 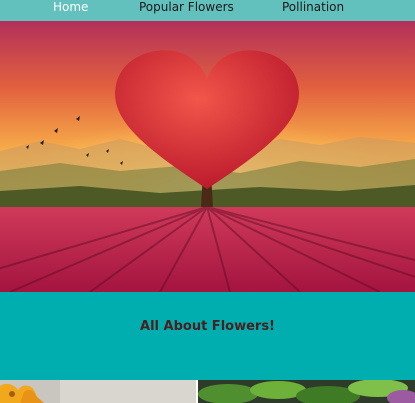 I want to click on image-gallery, so click(x=207, y=391).